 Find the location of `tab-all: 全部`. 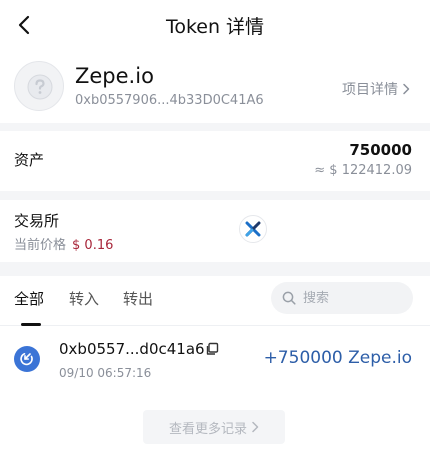

tab-all: 全部 is located at coordinates (29, 298).